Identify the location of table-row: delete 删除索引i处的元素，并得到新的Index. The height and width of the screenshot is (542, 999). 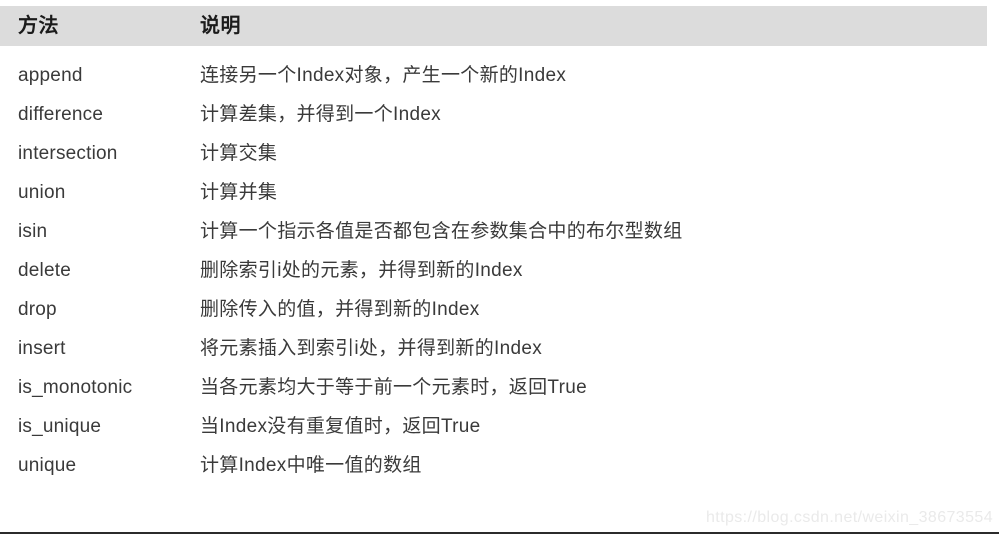
(499, 270).